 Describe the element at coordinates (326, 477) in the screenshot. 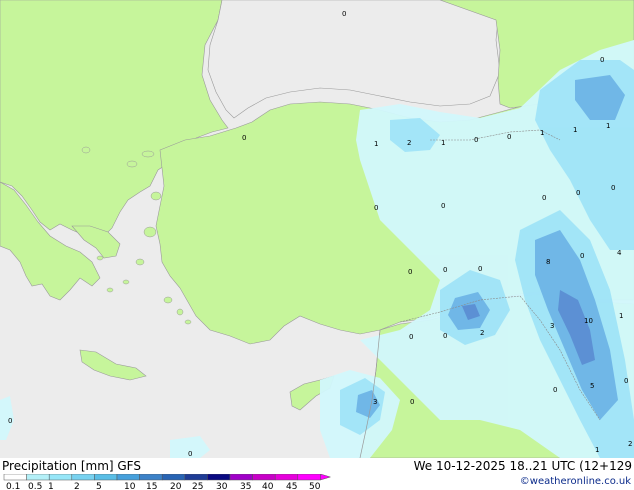

I see `scale-arrow` at that location.